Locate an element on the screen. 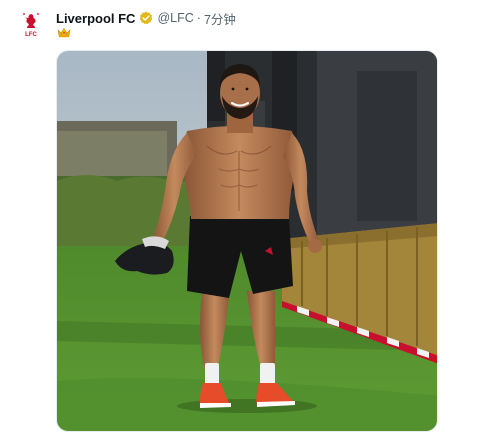 The image size is (500, 440). tweet-header: Liverpool FC @LFC · 7分钟 is located at coordinates (146, 18).